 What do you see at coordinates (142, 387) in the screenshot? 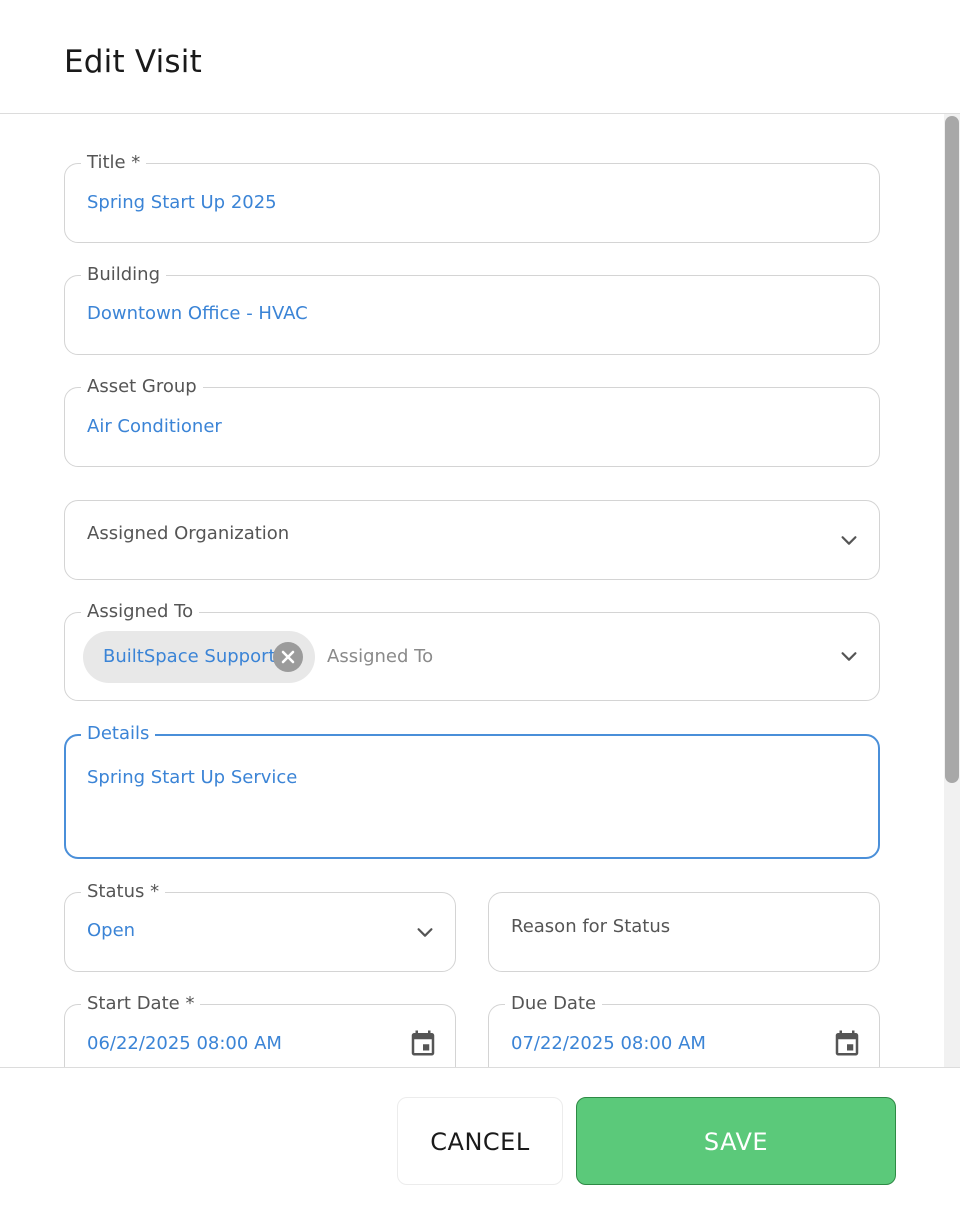
I see `asset-group-label: Asset Group` at bounding box center [142, 387].